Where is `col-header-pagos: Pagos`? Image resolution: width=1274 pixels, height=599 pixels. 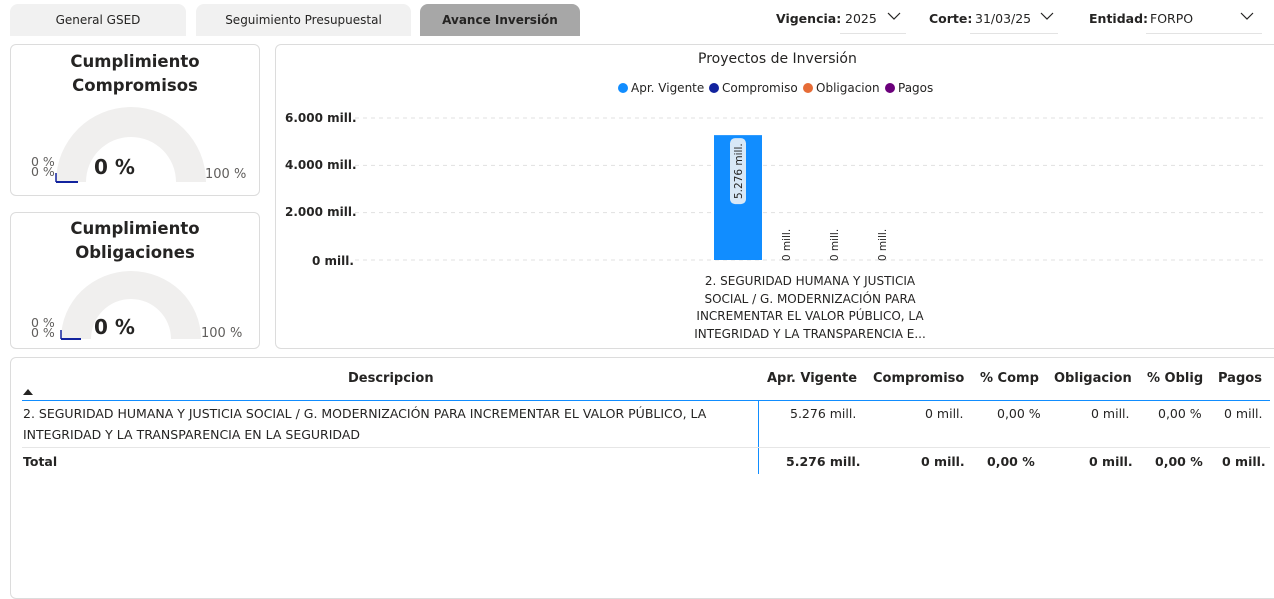
col-header-pagos: Pagos is located at coordinates (1240, 378).